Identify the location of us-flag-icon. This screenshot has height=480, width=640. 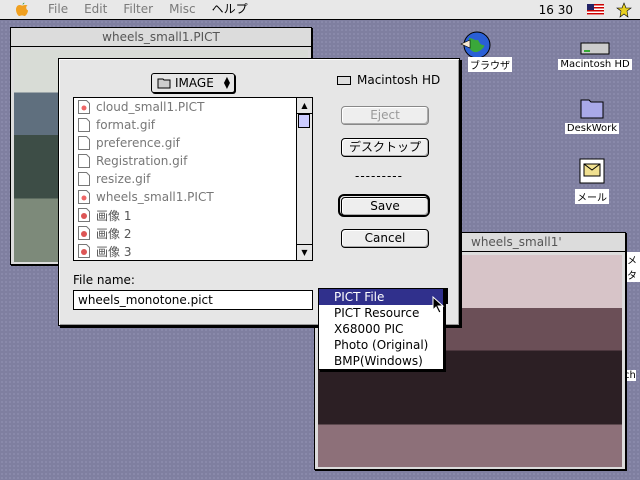
(595, 9).